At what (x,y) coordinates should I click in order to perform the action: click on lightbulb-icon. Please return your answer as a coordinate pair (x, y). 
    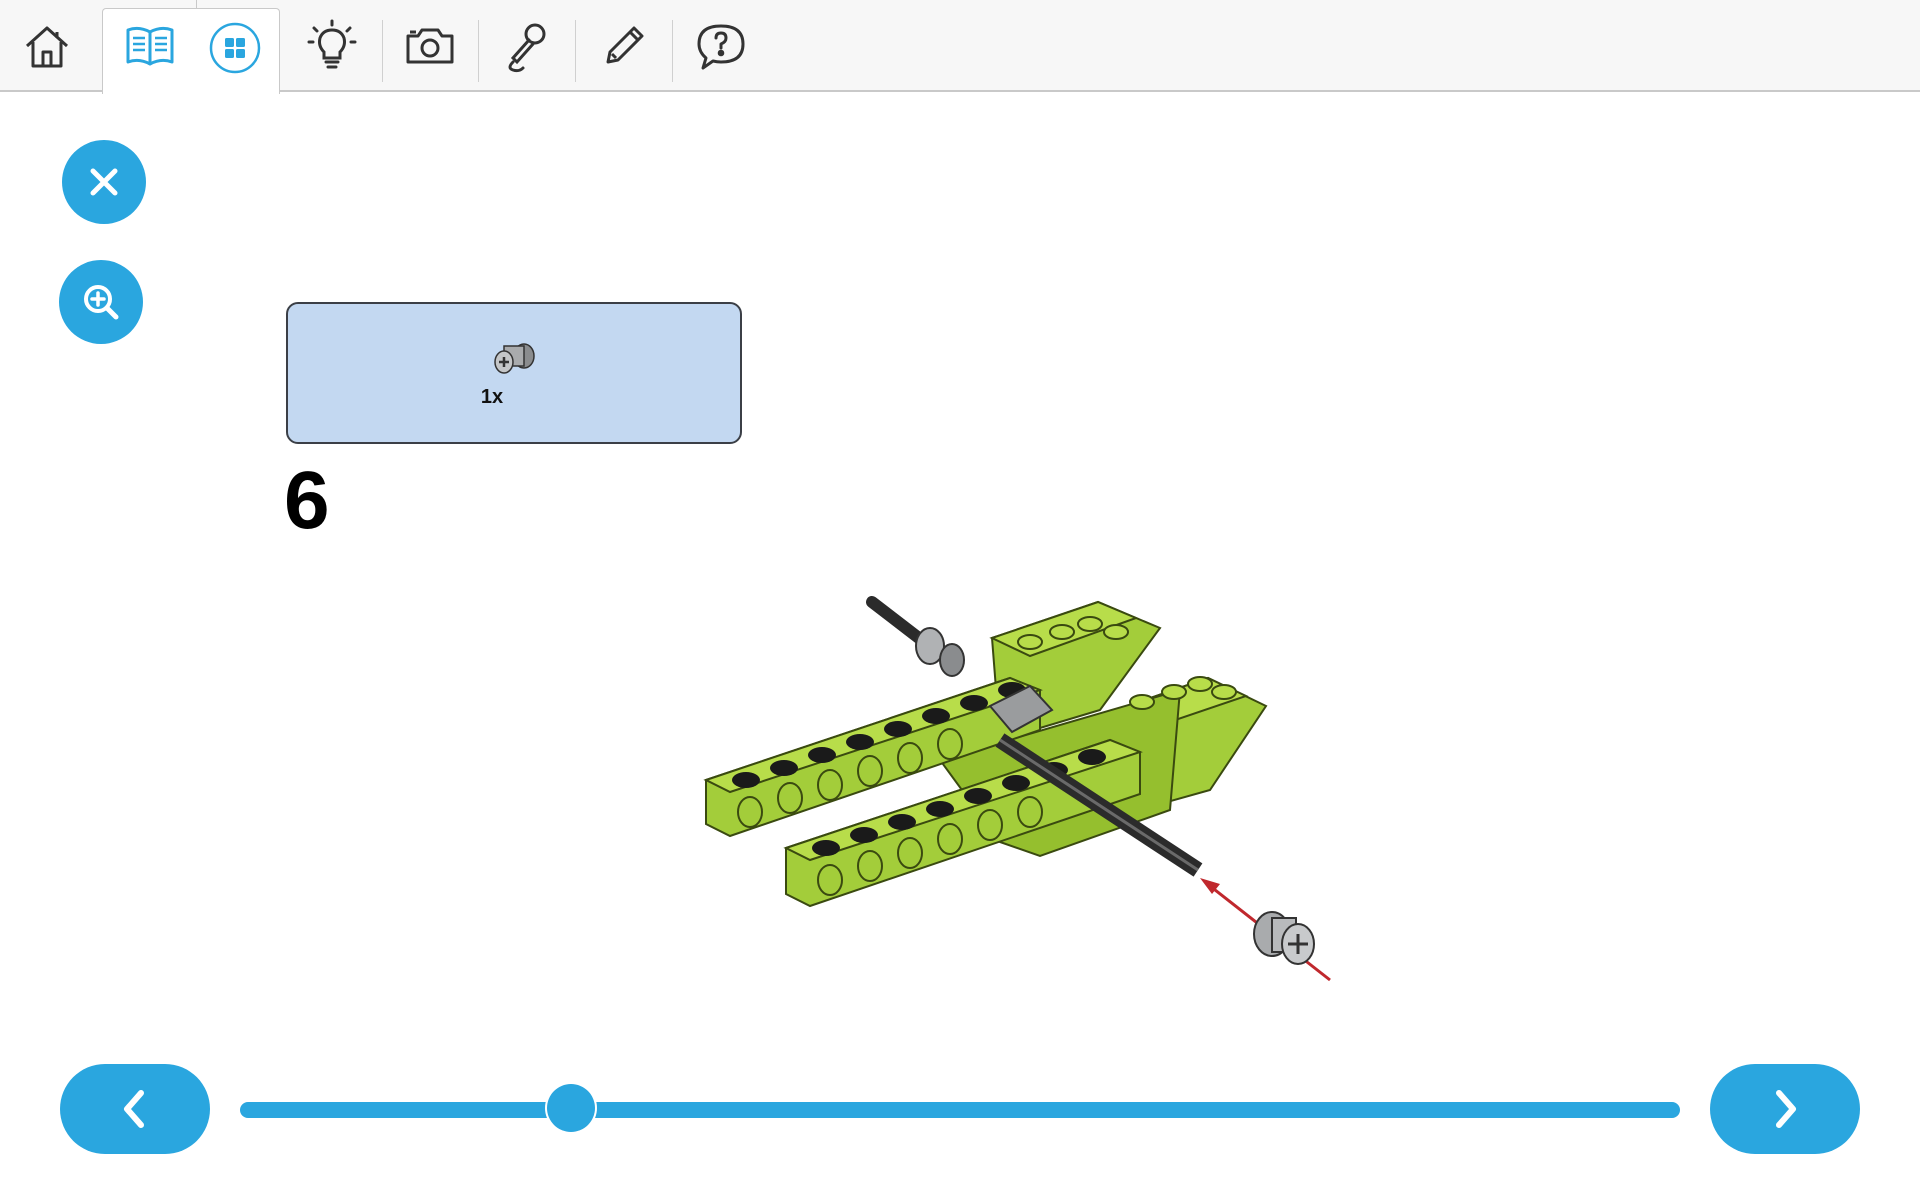
    Looking at the image, I should click on (332, 44).